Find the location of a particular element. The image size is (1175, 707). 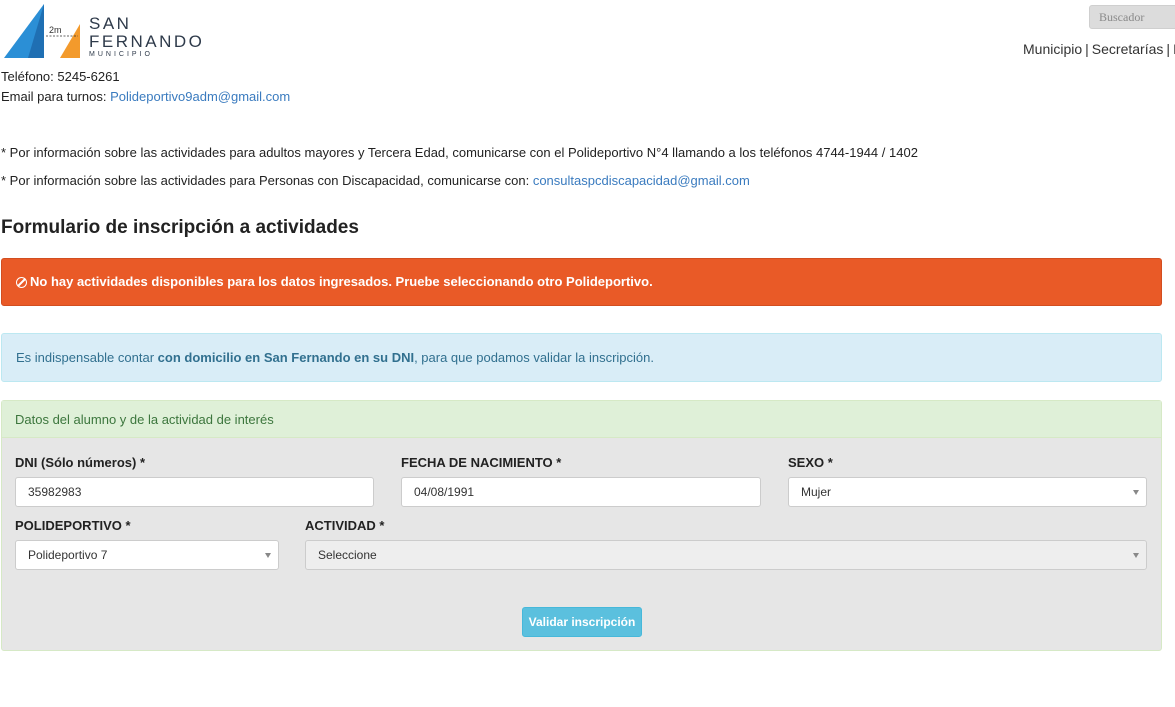

sport-center-select-value: Polideportivo 7 is located at coordinates (68, 555).